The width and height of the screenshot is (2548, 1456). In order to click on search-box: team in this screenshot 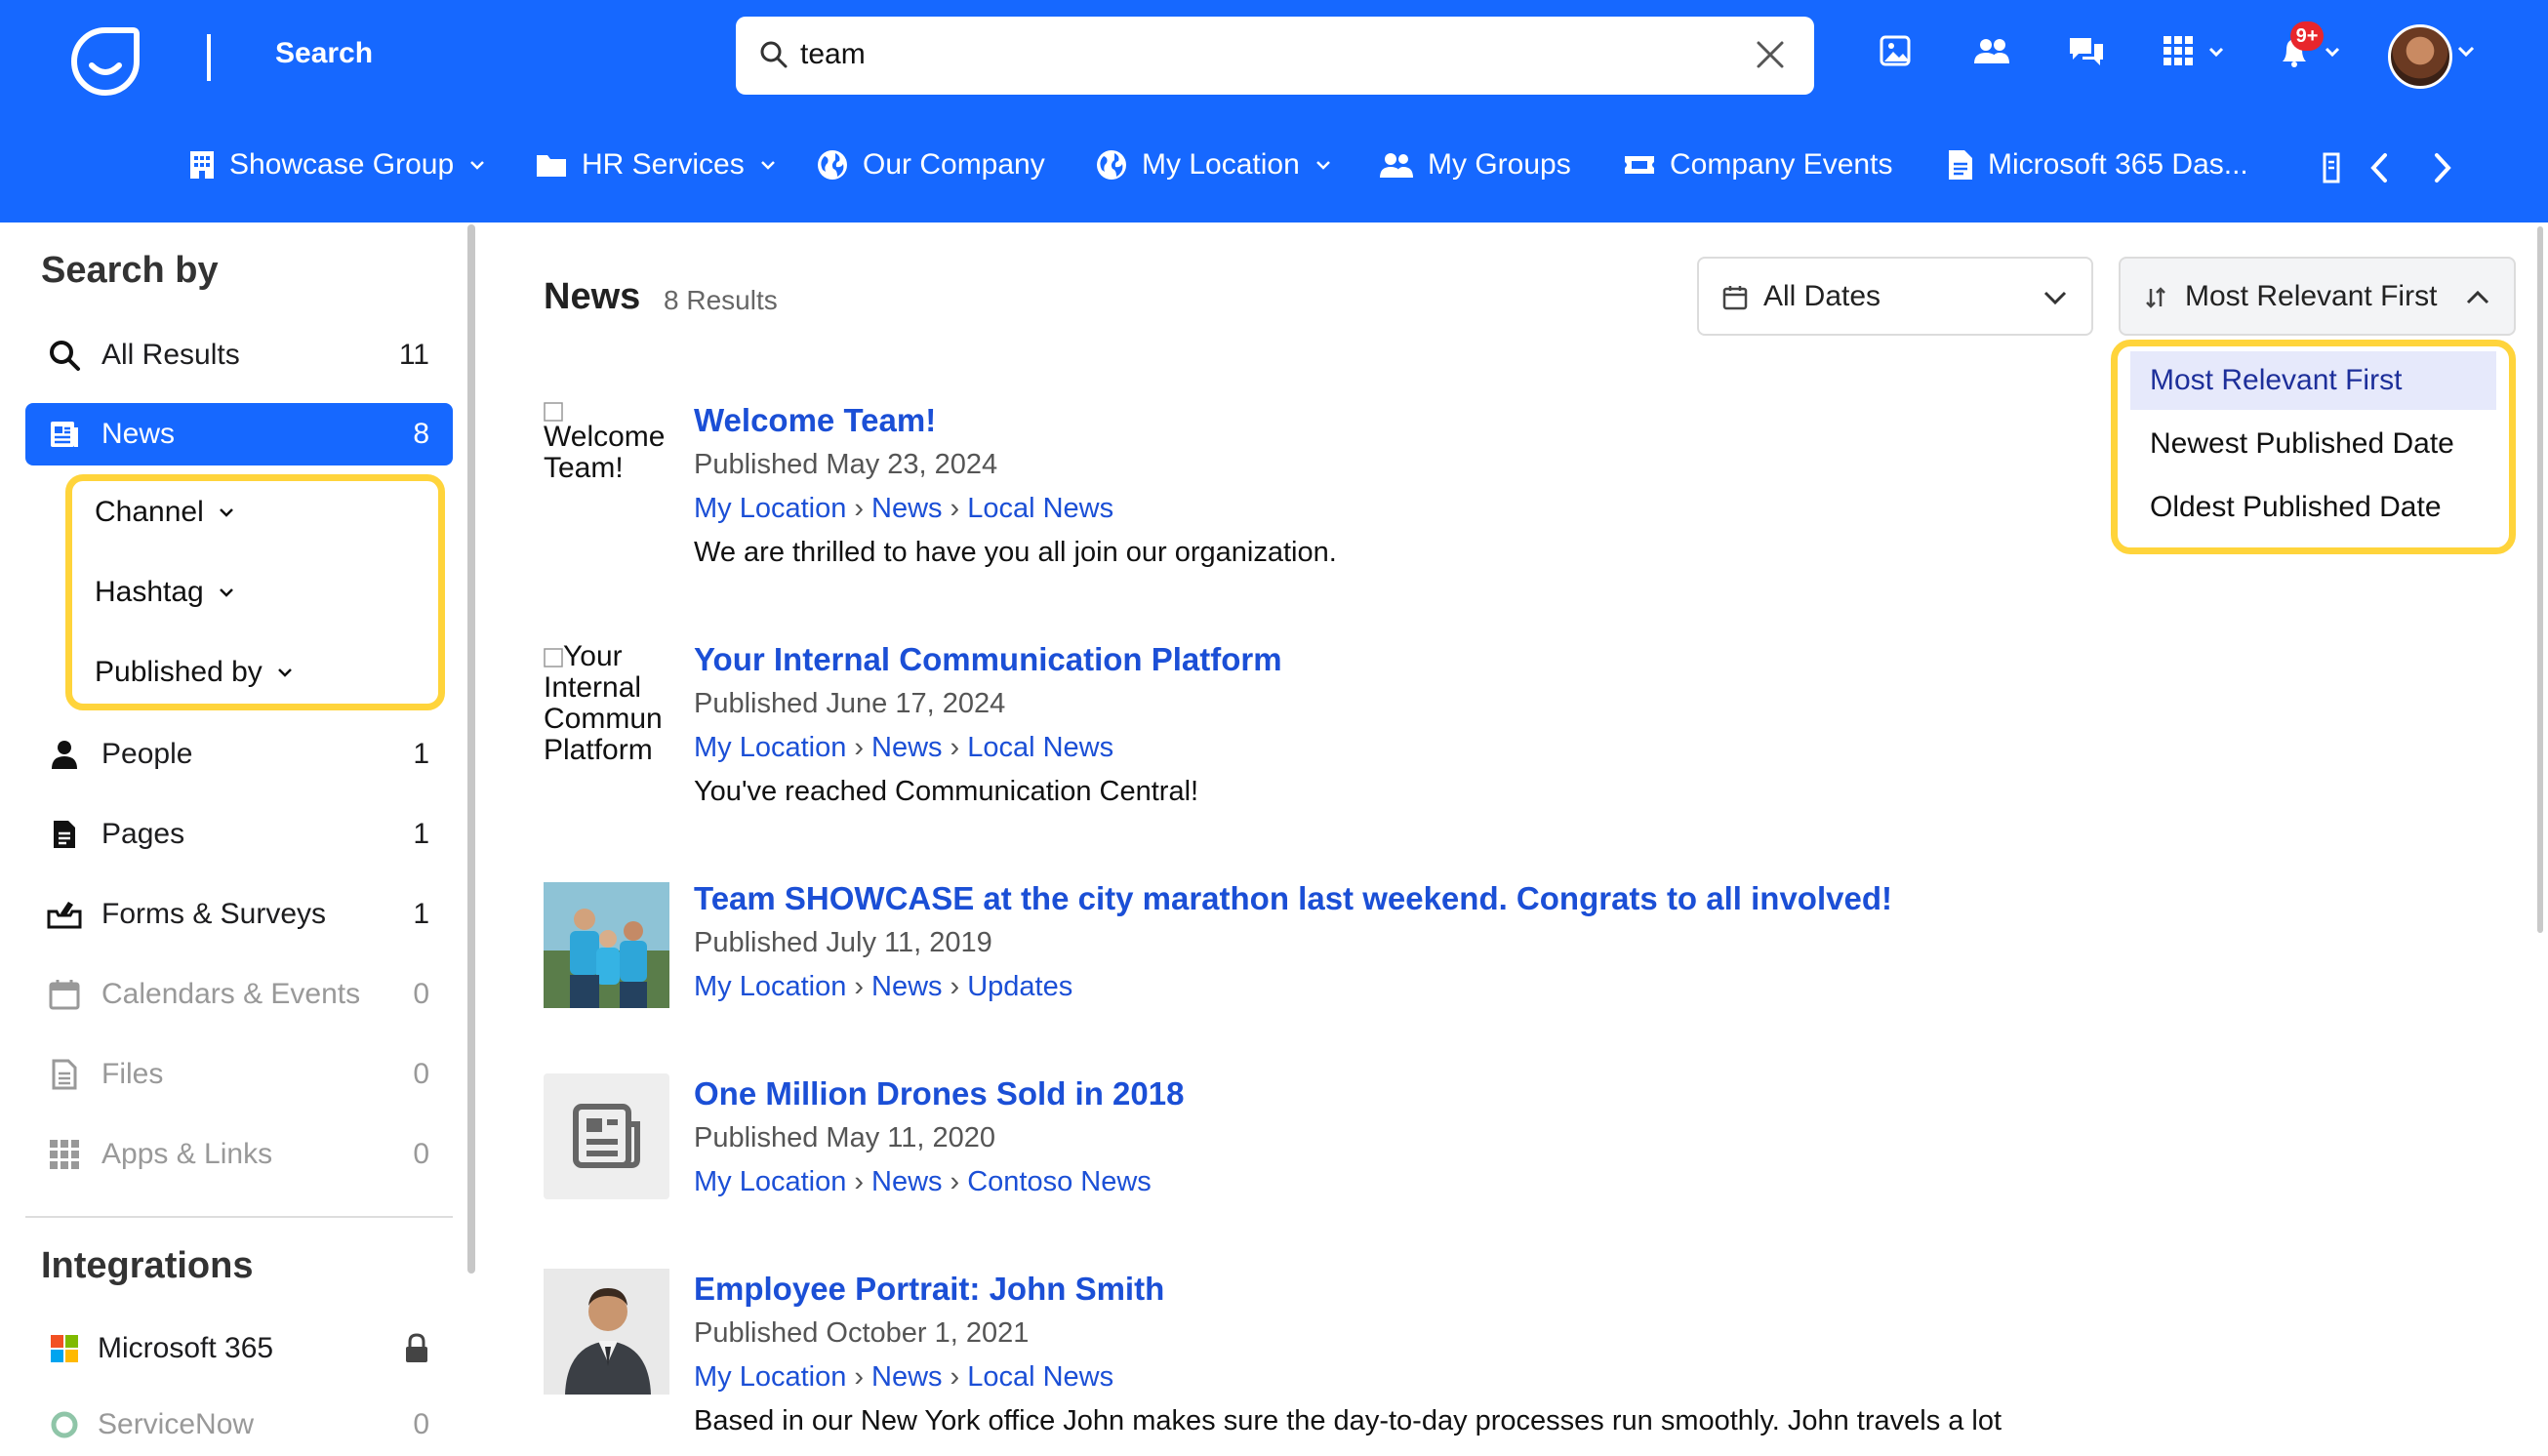, I will do `click(1275, 56)`.